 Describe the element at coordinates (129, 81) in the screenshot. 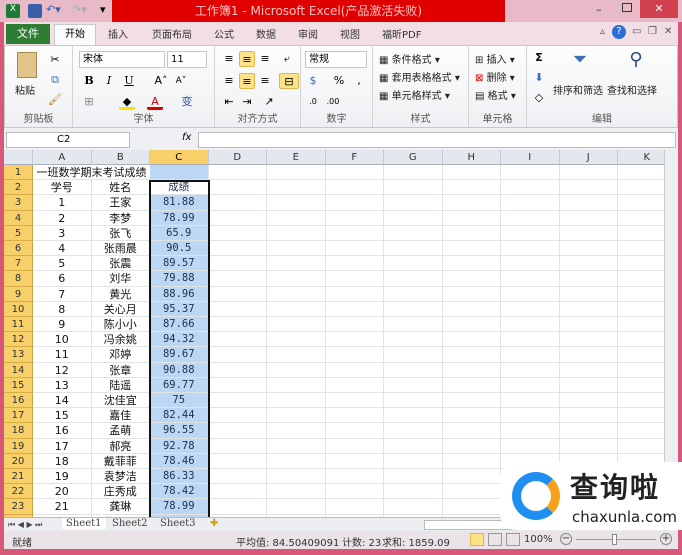

I see `underline-button: U` at that location.